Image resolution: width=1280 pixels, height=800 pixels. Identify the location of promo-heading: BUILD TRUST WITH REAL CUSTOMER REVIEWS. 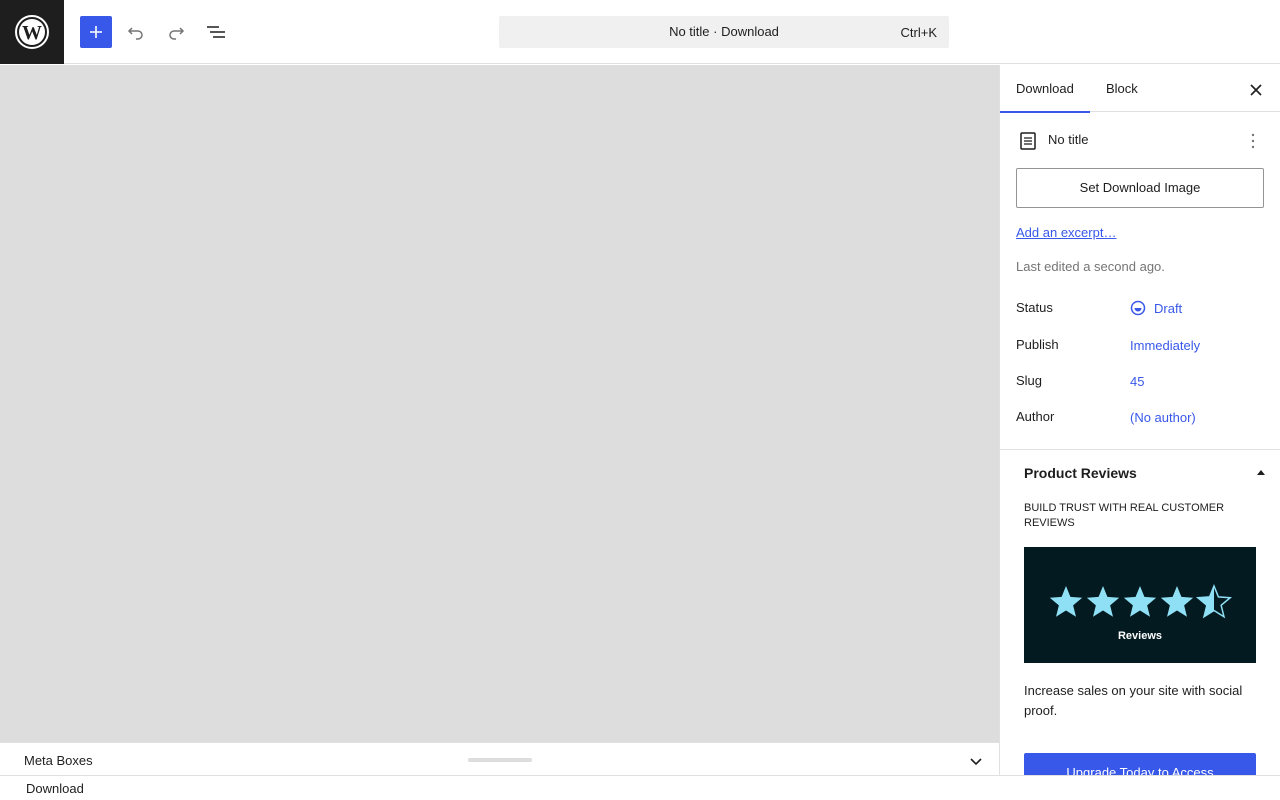
(1124, 515).